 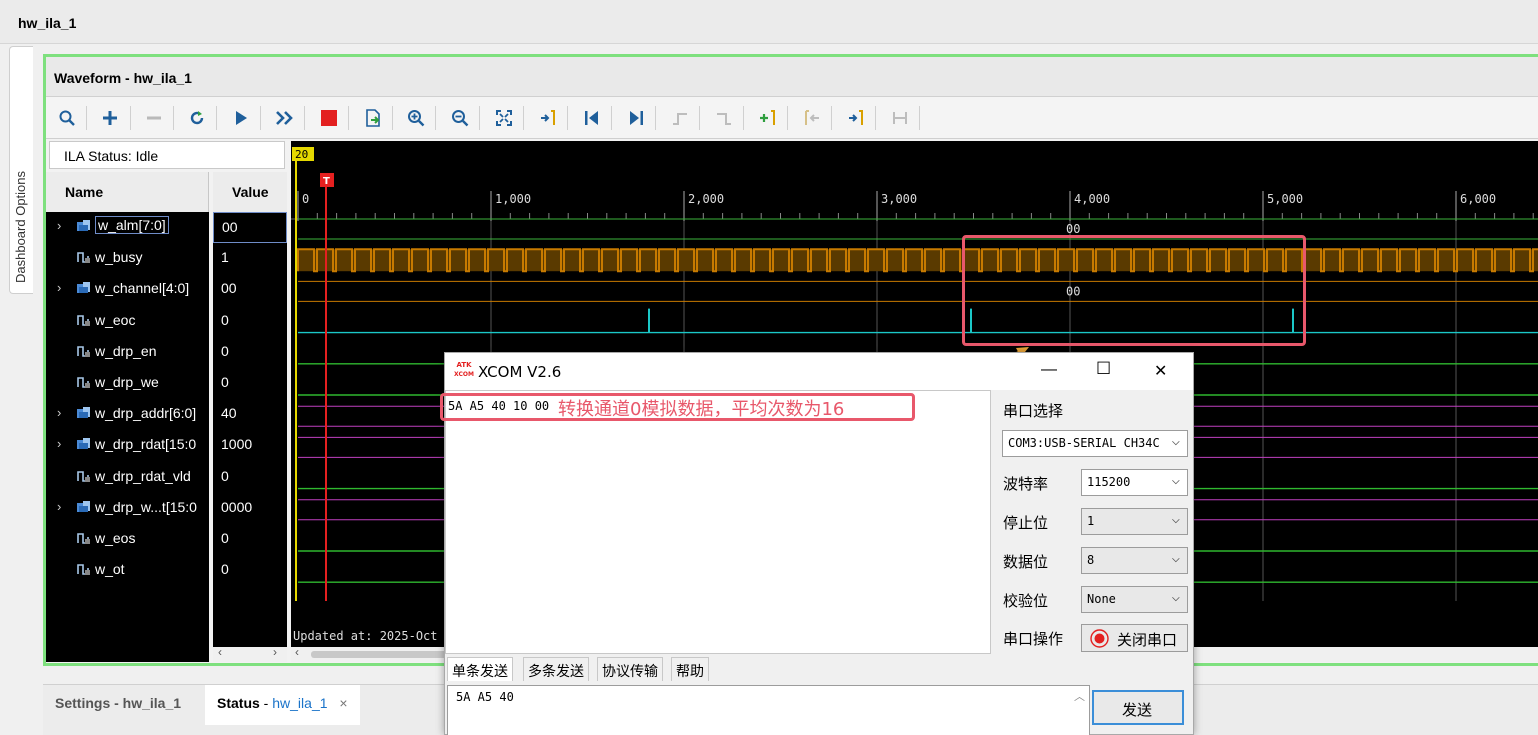 What do you see at coordinates (127, 352) in the screenshot?
I see `signal-row: w_drp_en` at bounding box center [127, 352].